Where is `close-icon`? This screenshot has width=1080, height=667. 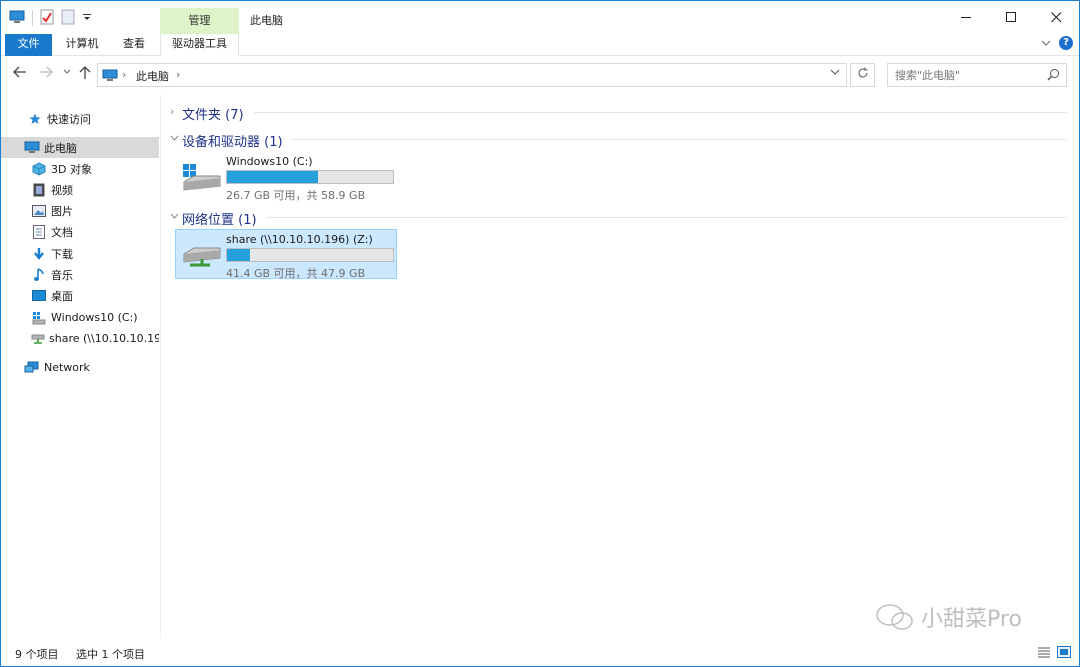 close-icon is located at coordinates (1056, 17).